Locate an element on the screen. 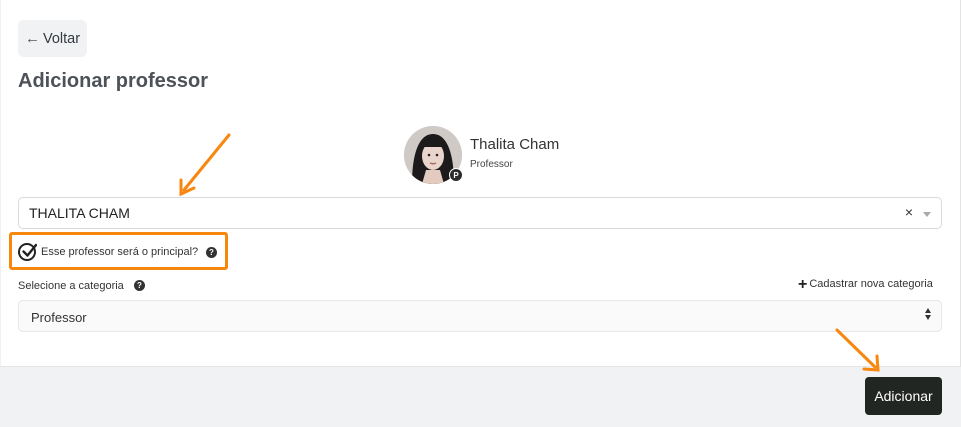 This screenshot has height=427, width=961. chevron-down-icon is located at coordinates (927, 214).